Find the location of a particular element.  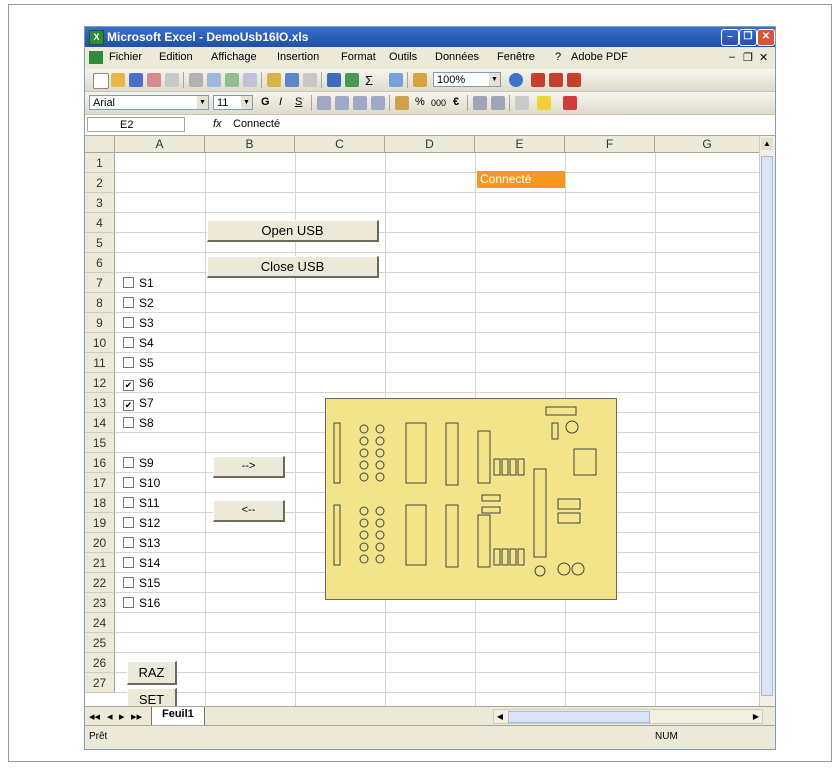

row-header: 10 is located at coordinates (100, 343).